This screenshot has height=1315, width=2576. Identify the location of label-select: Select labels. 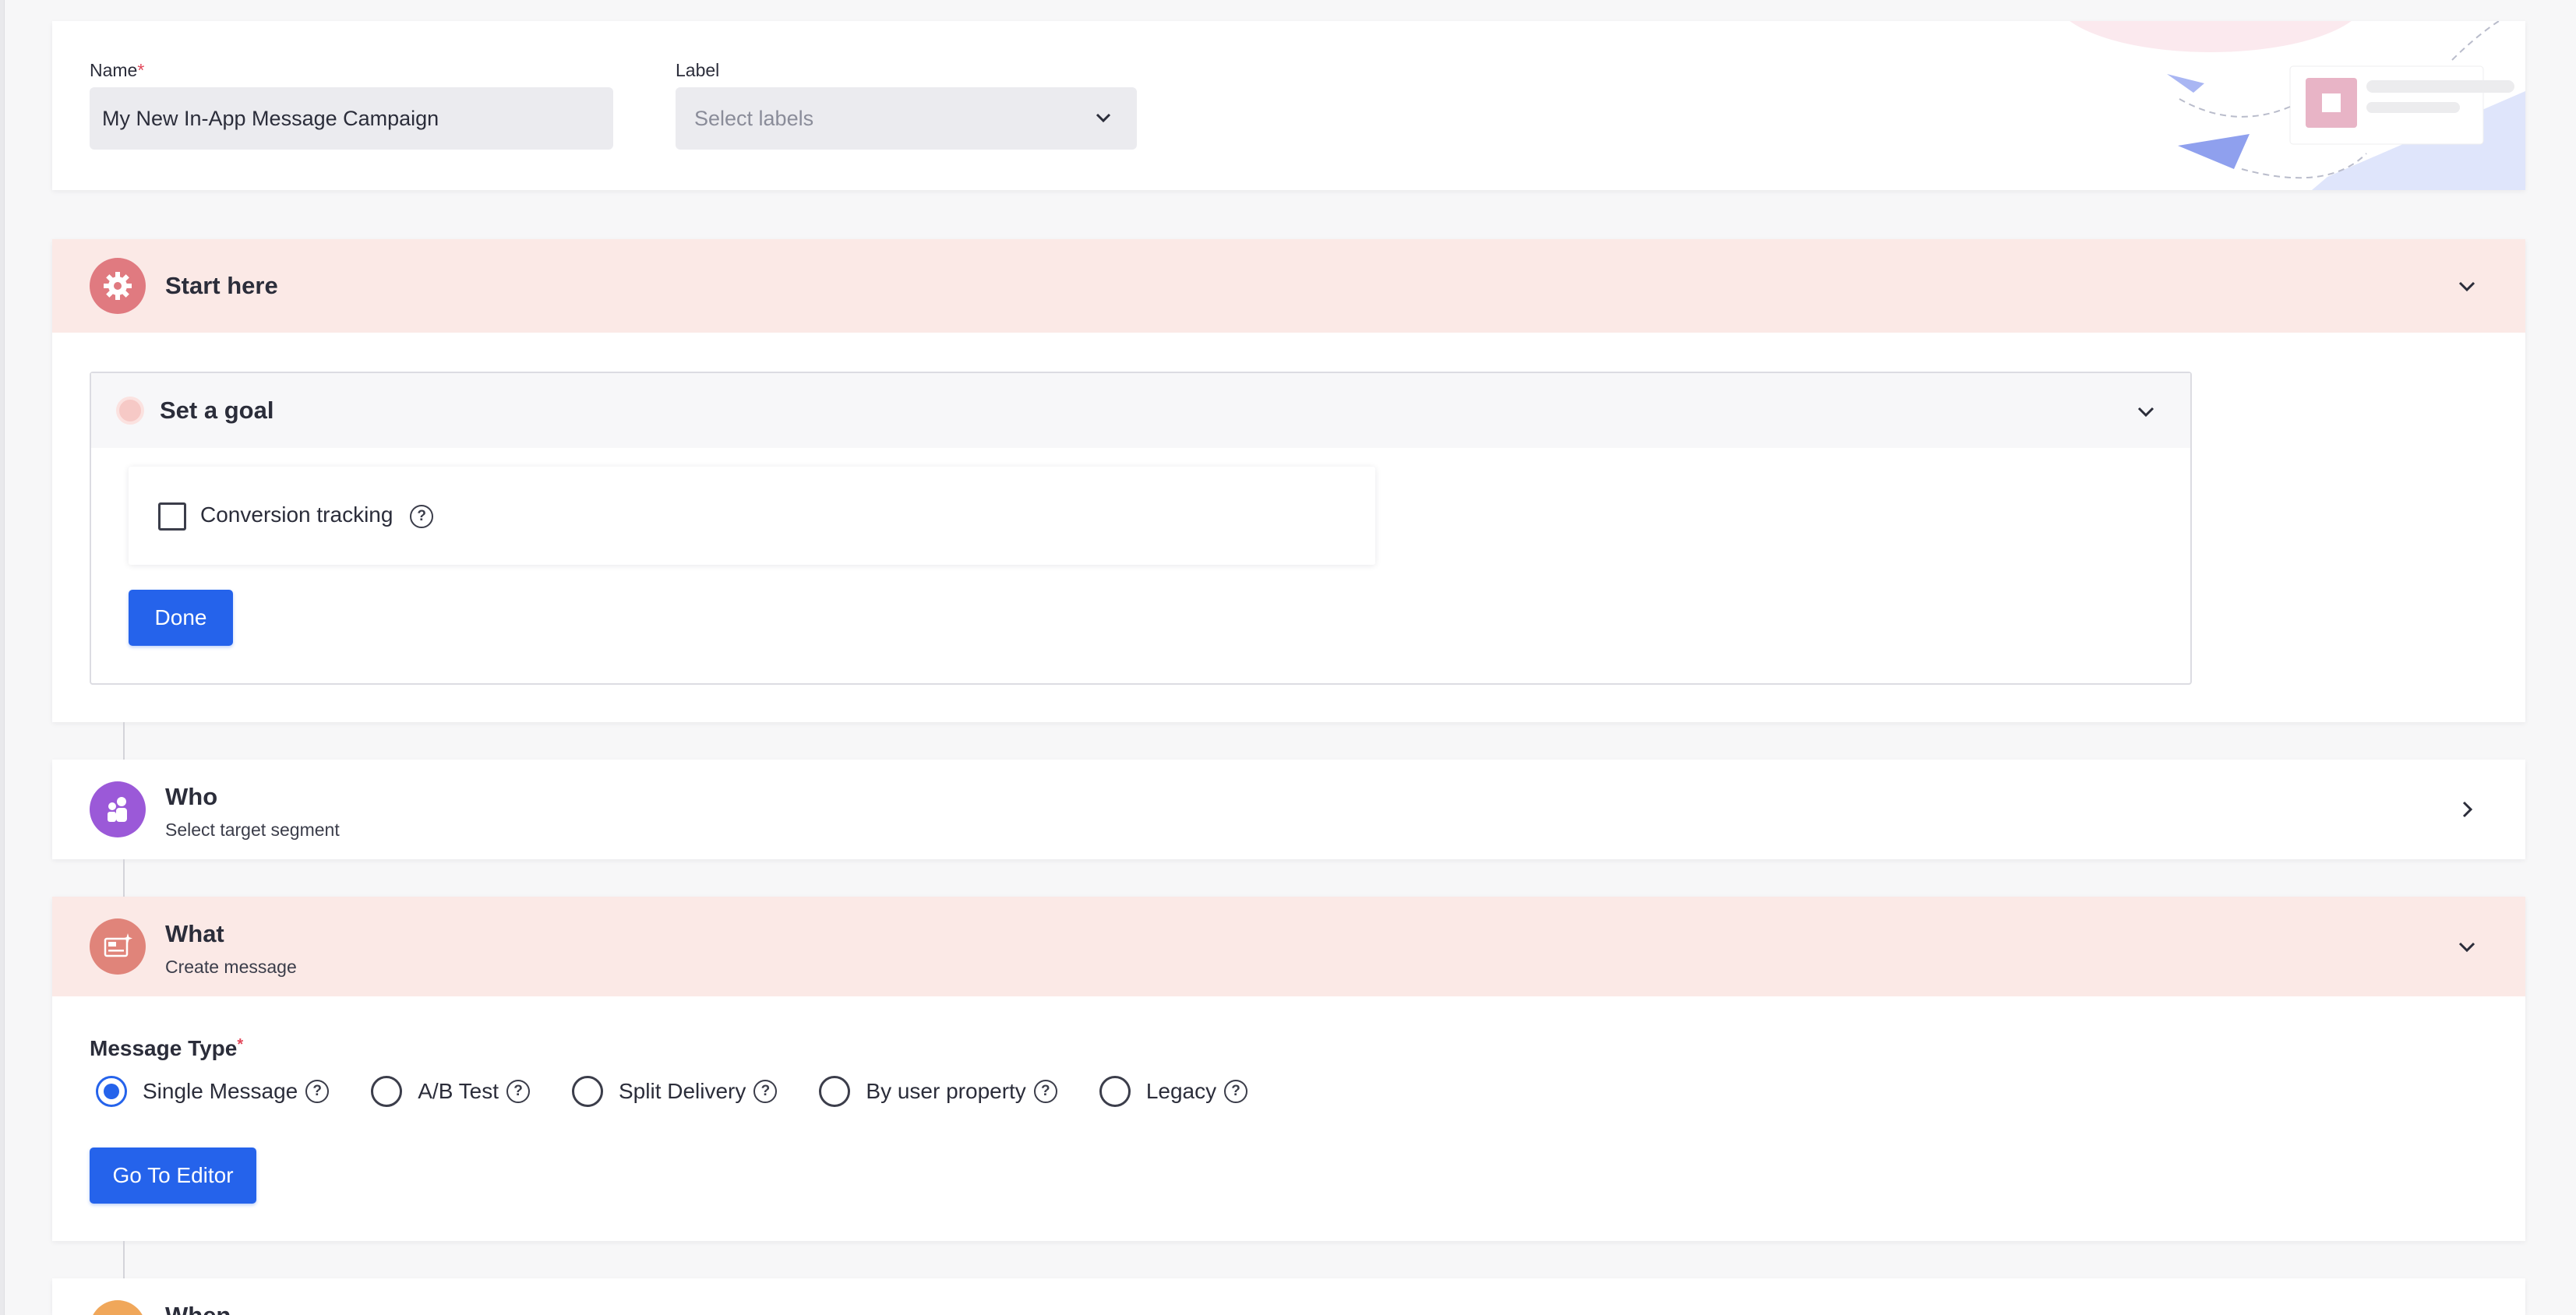
(906, 118).